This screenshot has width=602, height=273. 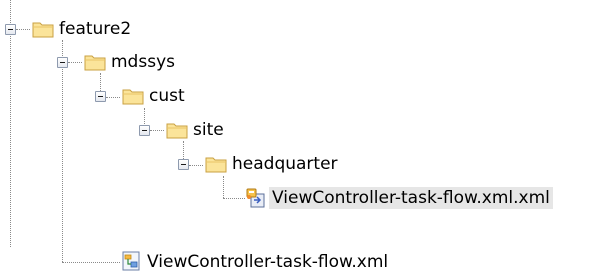 I want to click on task-flow-file-icon, so click(x=131, y=261).